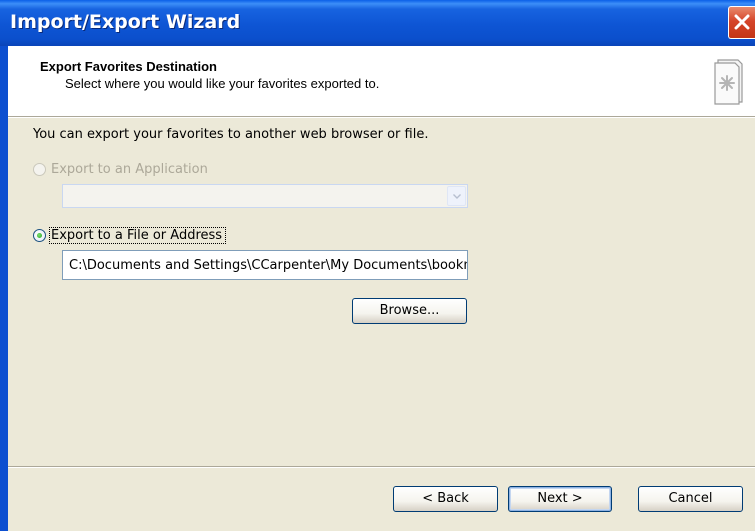 The height and width of the screenshot is (531, 755). Describe the element at coordinates (39, 169) in the screenshot. I see `export-application-radio` at that location.